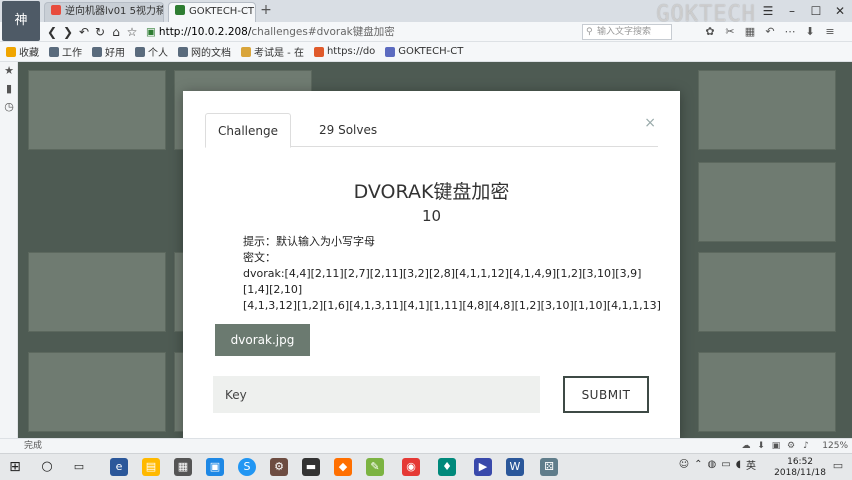 The height and width of the screenshot is (480, 852). Describe the element at coordinates (790, 32) in the screenshot. I see `more-icon: ⋯` at that location.